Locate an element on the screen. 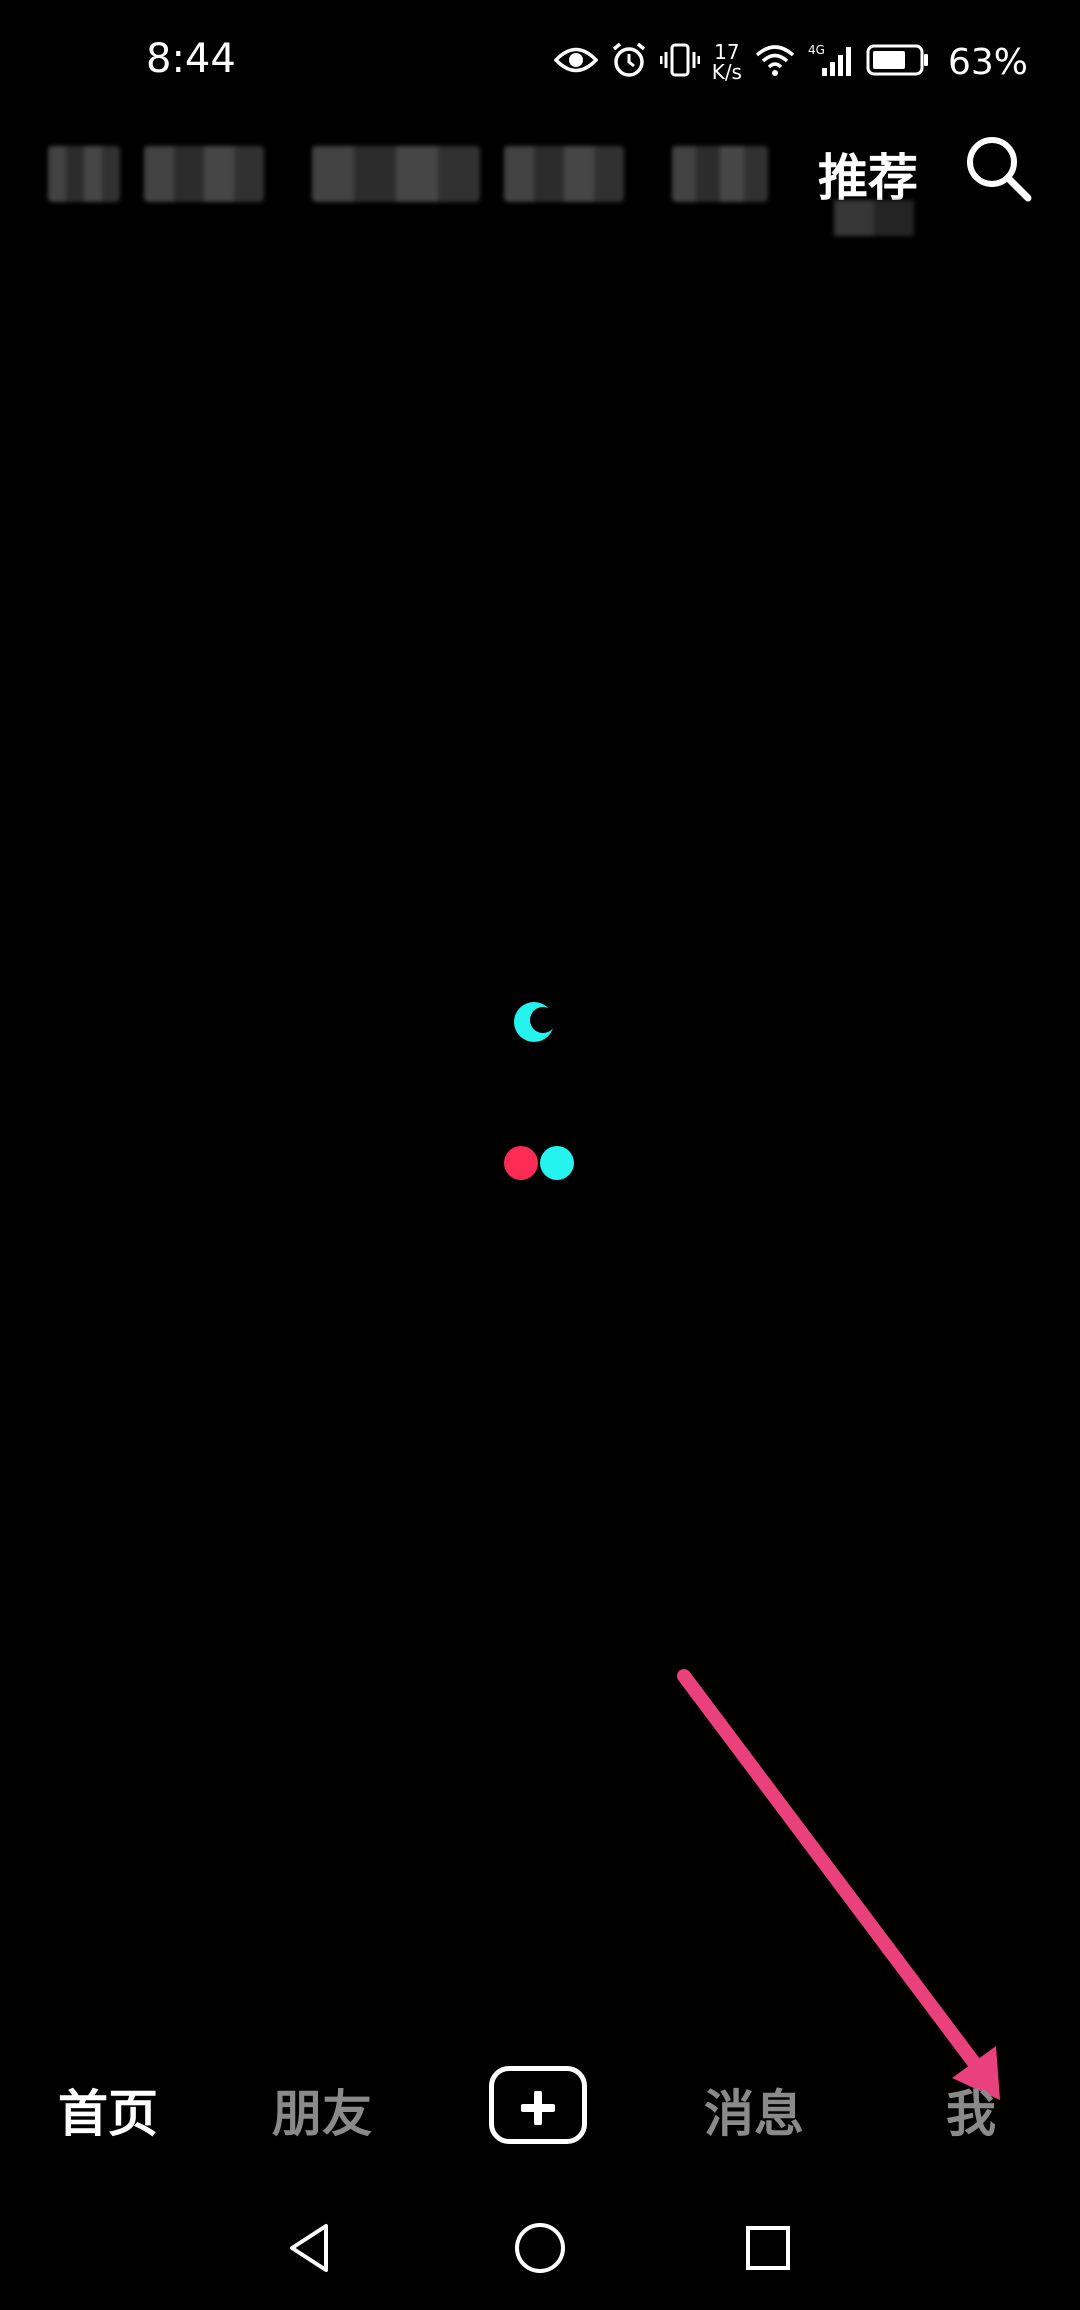 The width and height of the screenshot is (1080, 2310). alarm-icon is located at coordinates (629, 62).